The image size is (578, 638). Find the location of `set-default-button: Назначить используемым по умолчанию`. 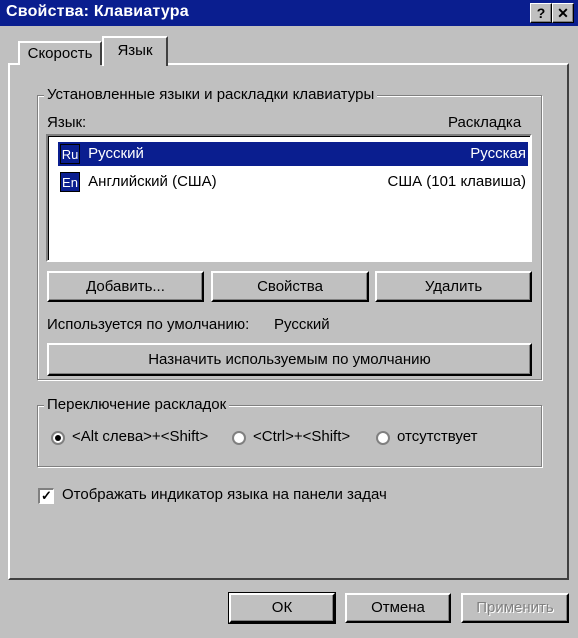

set-default-button: Назначить используемым по умолчанию is located at coordinates (289, 359).